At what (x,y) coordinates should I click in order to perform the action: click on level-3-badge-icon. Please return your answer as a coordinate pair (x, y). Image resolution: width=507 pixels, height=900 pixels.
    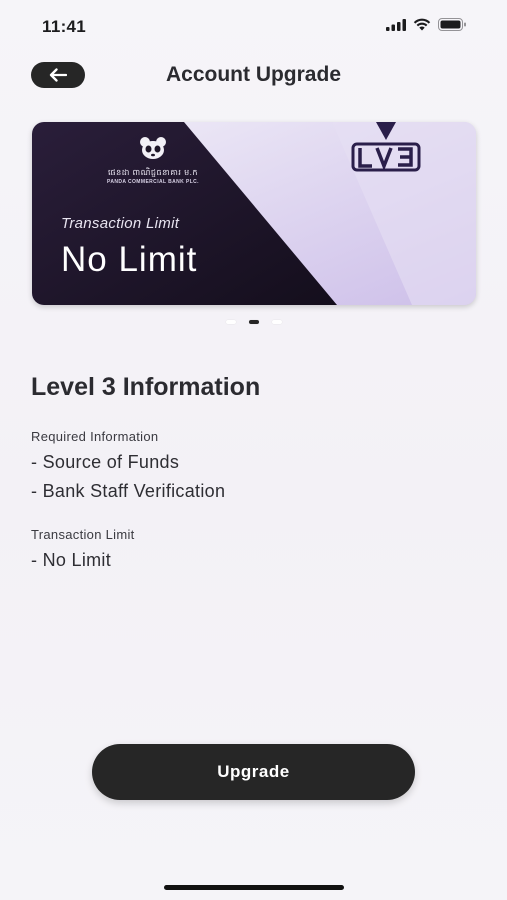
    Looking at the image, I should click on (386, 147).